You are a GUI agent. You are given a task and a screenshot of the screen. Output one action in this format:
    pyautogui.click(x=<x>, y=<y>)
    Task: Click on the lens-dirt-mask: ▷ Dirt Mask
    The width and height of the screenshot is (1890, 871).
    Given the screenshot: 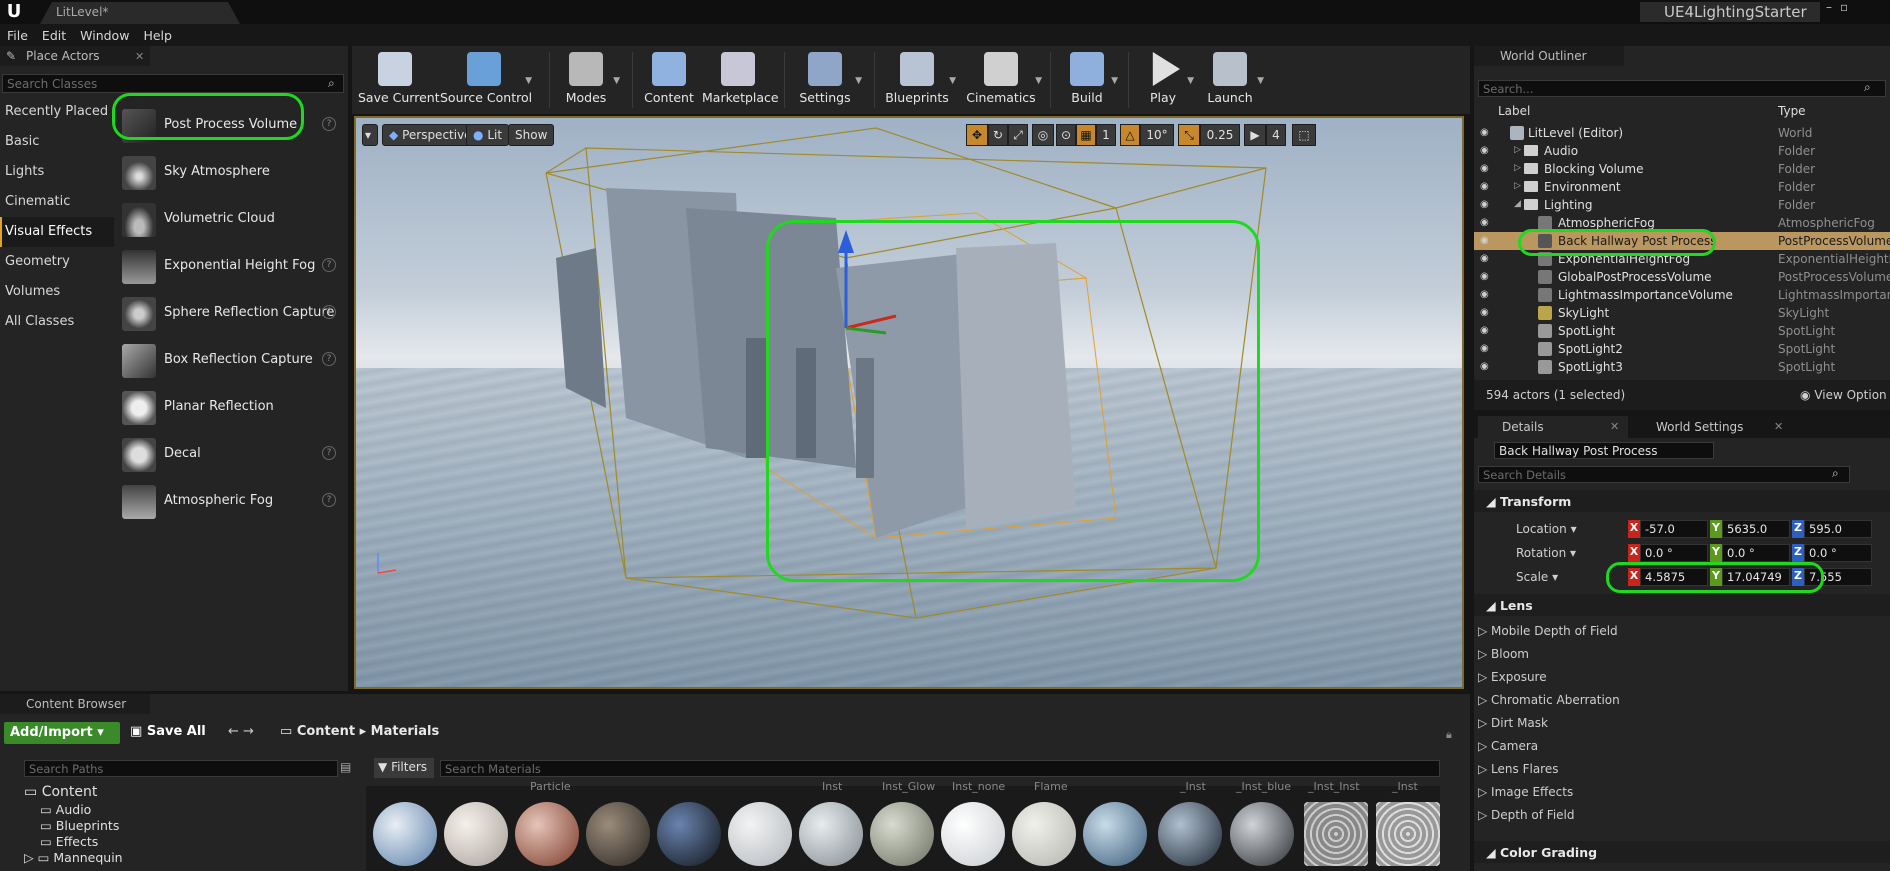 What is the action you would take?
    pyautogui.click(x=1513, y=723)
    